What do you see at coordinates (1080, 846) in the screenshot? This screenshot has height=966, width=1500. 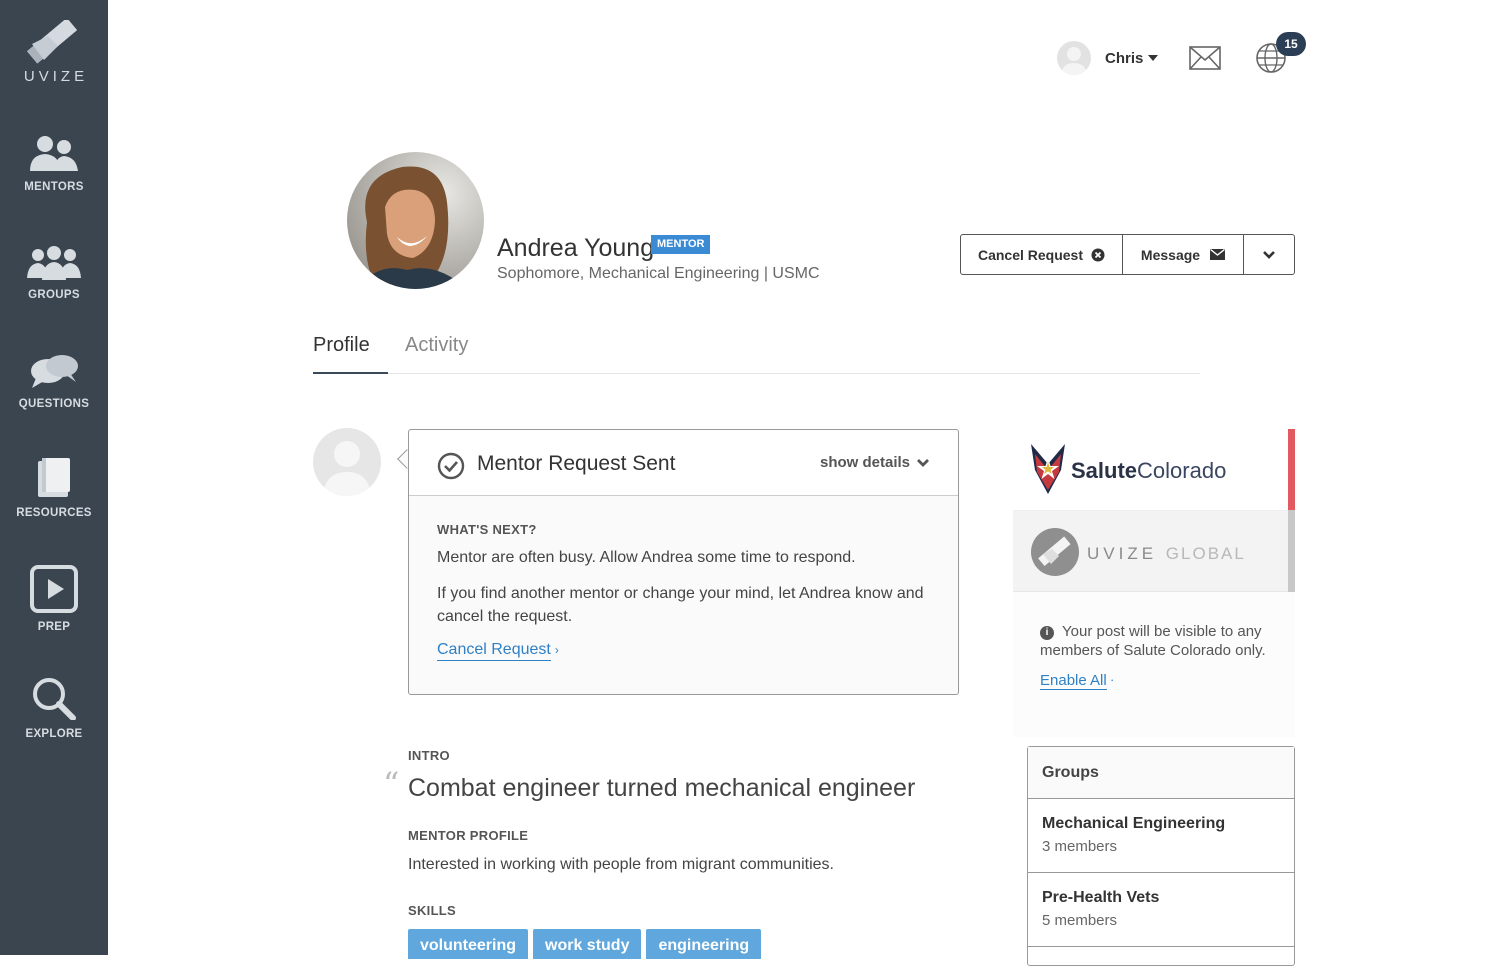 I see `group-member-count: 3 members` at bounding box center [1080, 846].